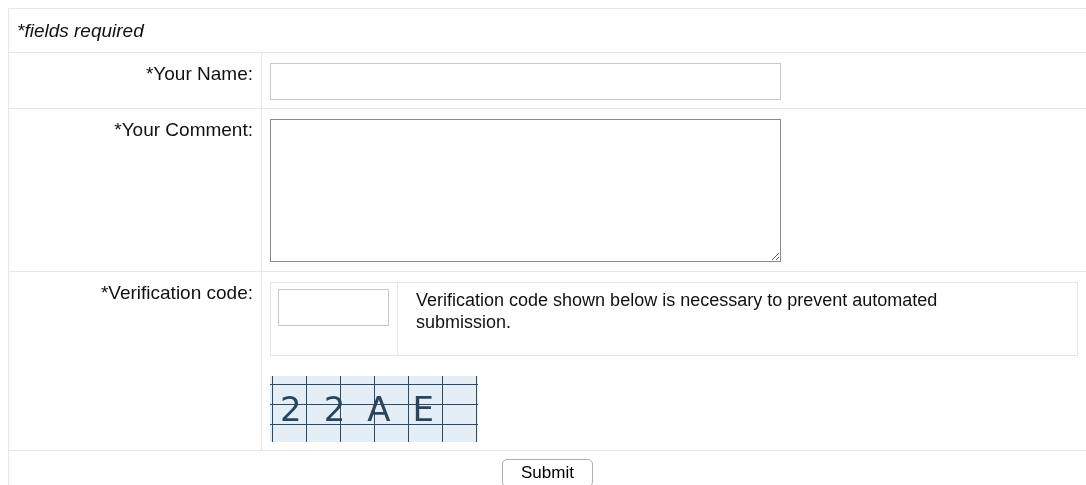 The height and width of the screenshot is (485, 1086). I want to click on comment-field, so click(525, 190).